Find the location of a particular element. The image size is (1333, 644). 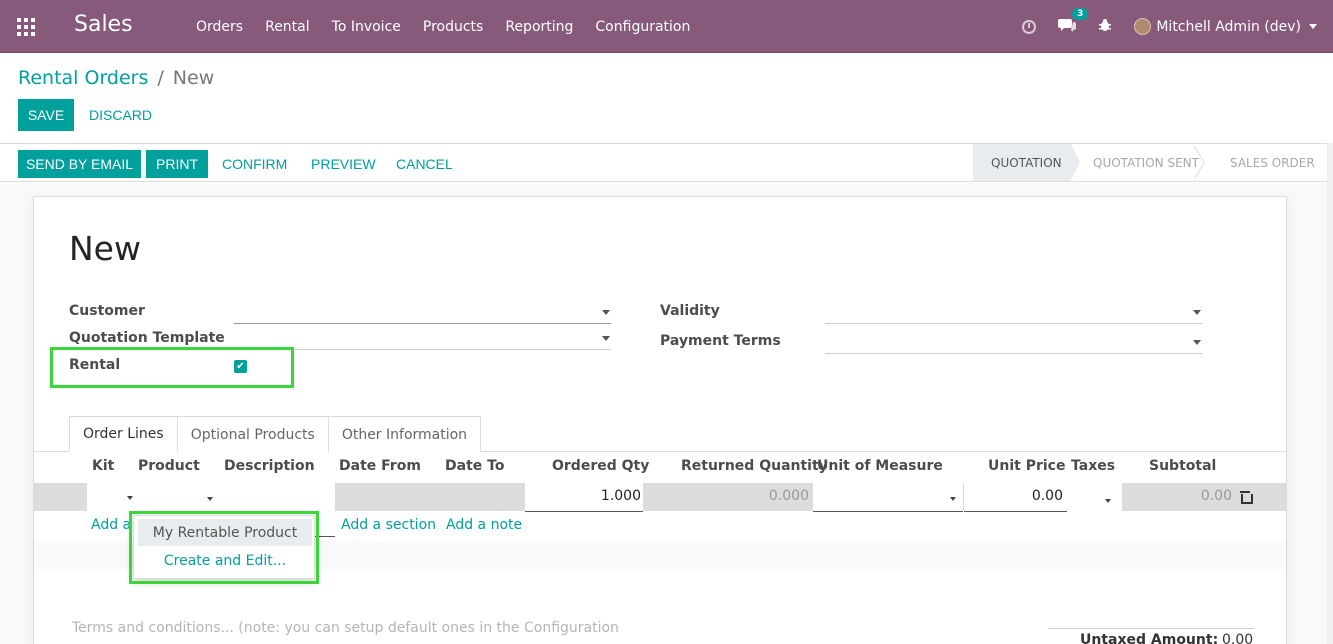

add-section-link: Add a section is located at coordinates (388, 525).